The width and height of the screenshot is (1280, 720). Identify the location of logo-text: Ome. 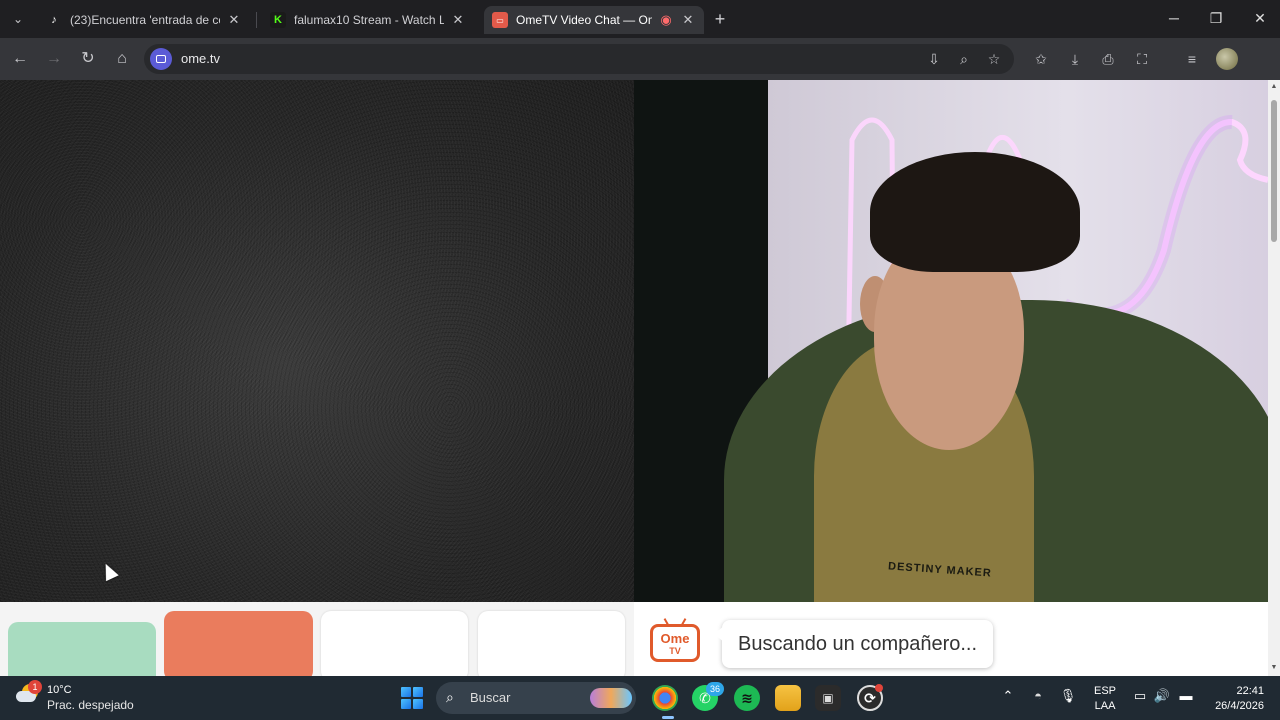
(675, 638).